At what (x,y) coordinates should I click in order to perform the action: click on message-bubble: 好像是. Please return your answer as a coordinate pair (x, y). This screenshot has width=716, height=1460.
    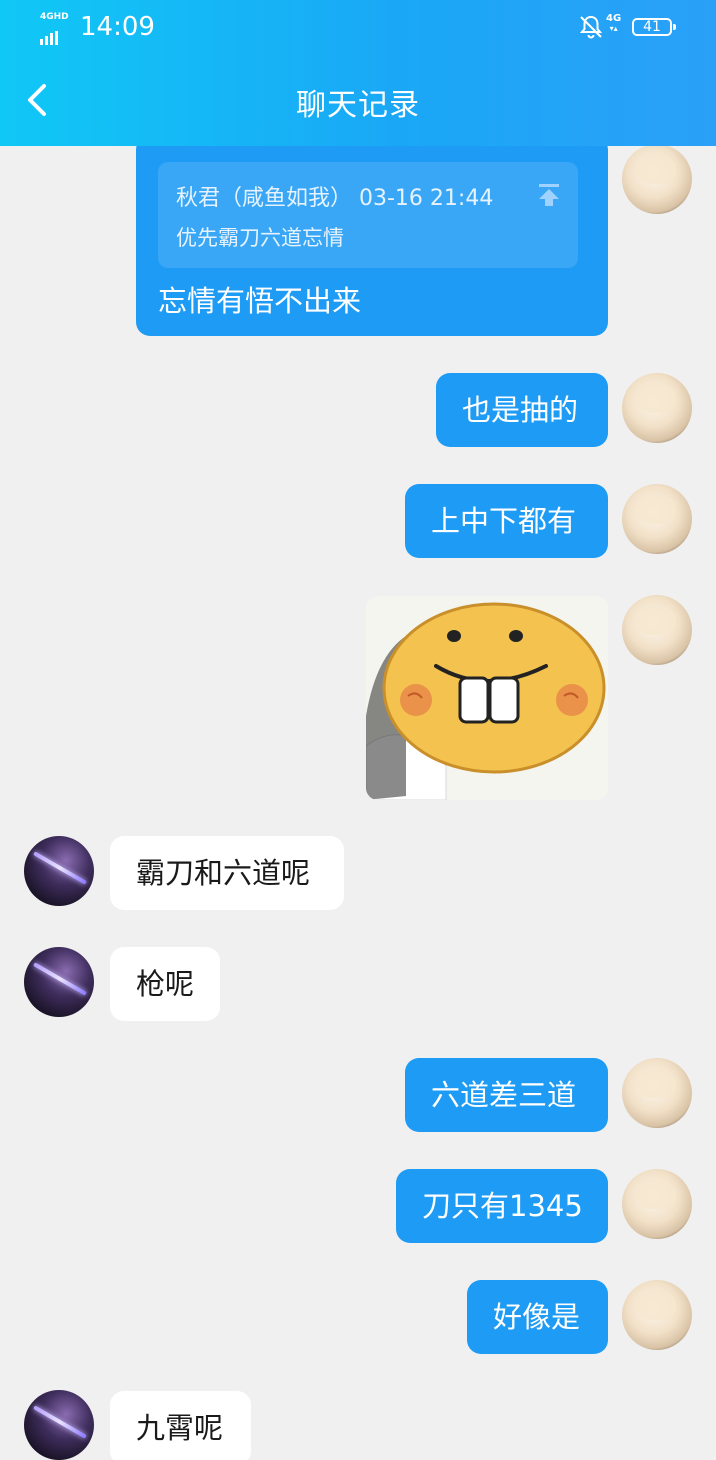
    Looking at the image, I should click on (537, 1317).